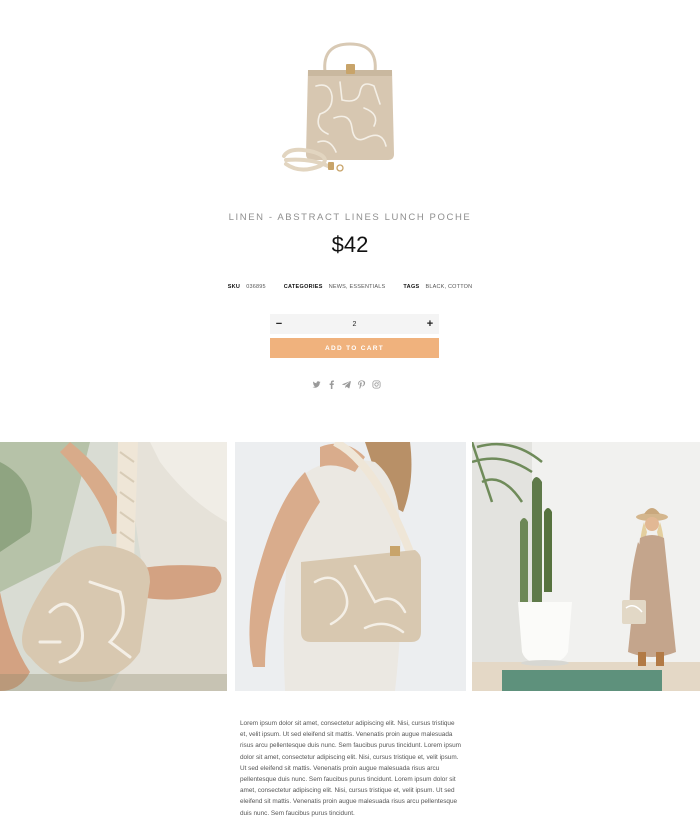 The image size is (700, 840). I want to click on categories-label: CATEGORIES, so click(303, 287).